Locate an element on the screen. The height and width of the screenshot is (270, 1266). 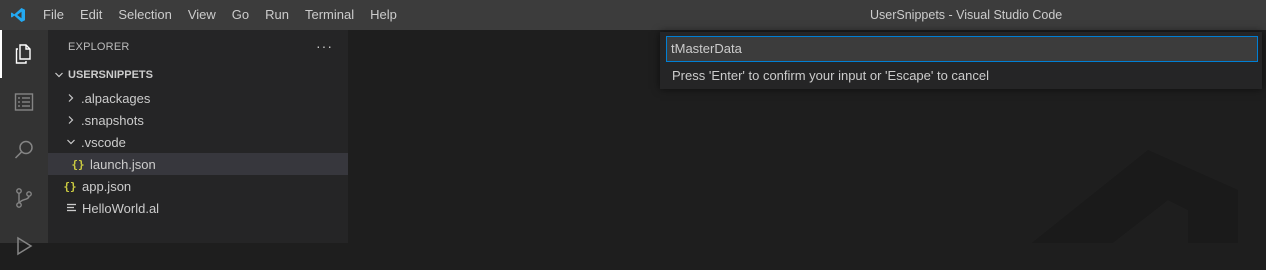
vscode-watermark-icon is located at coordinates (1134, 196).